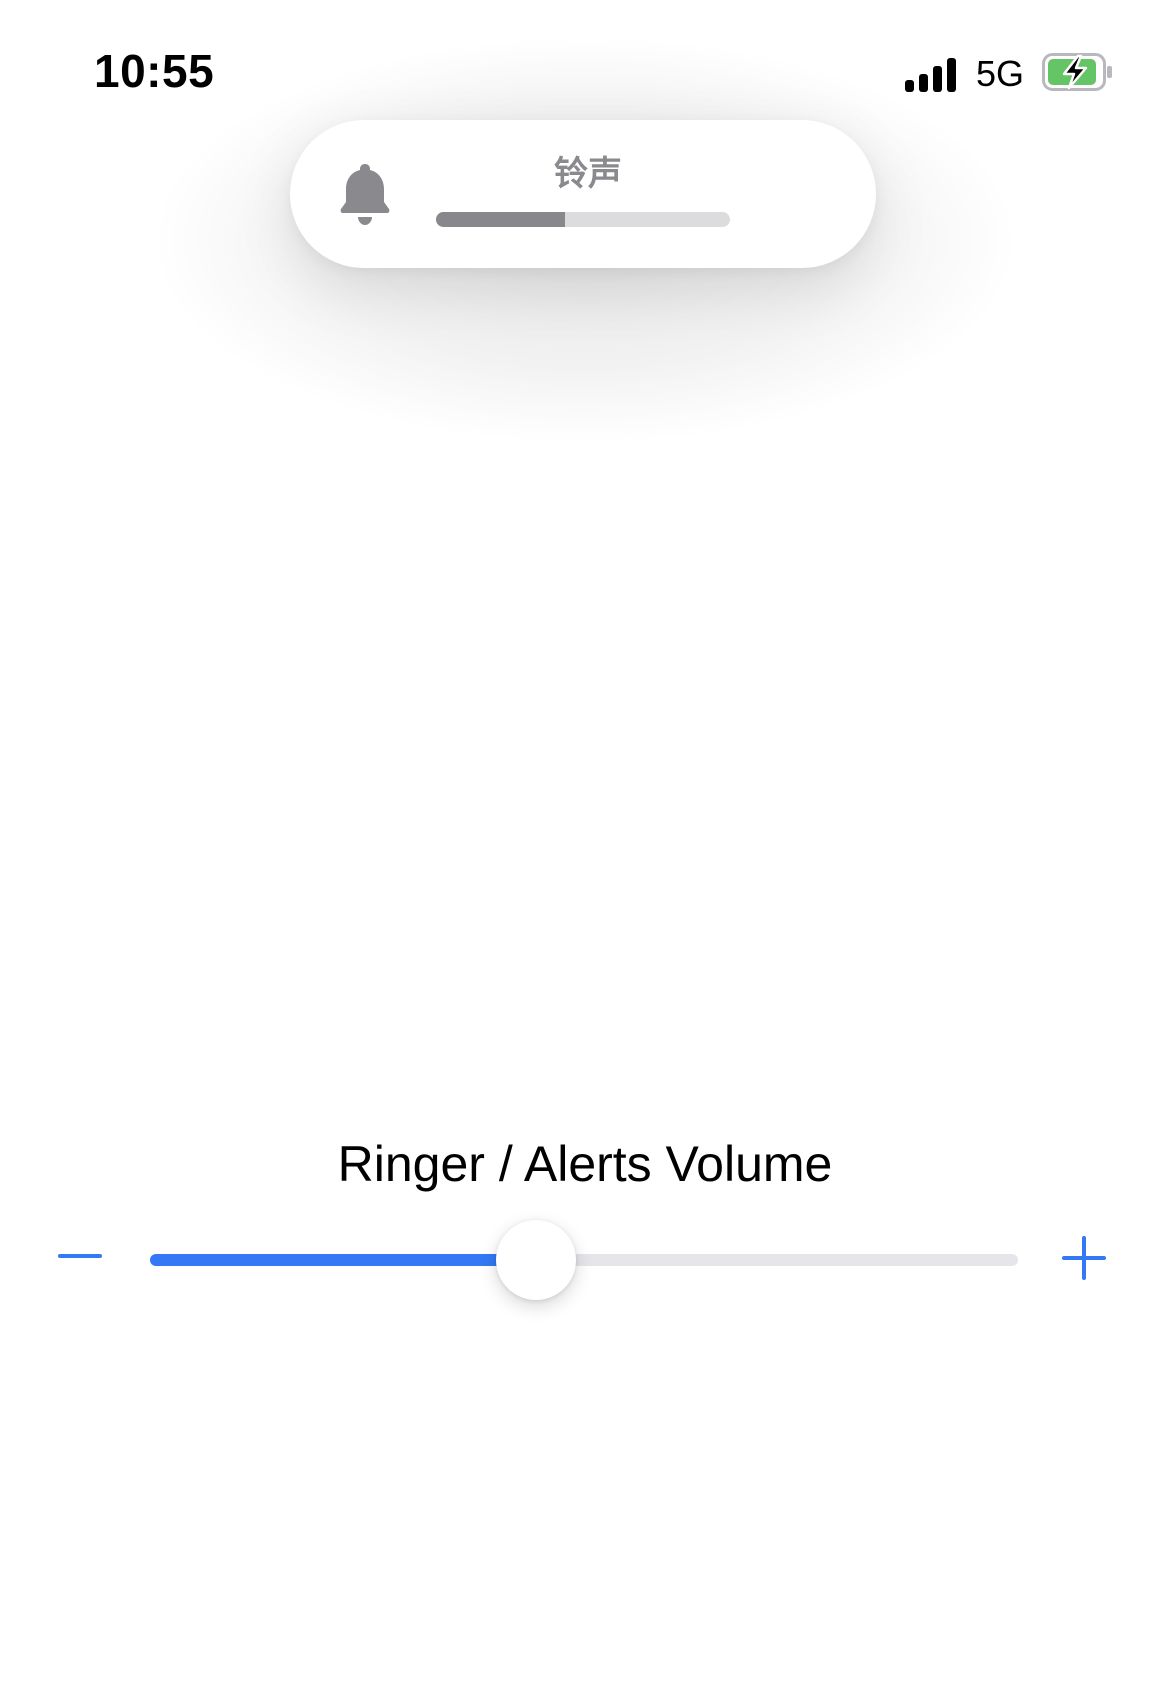 Image resolution: width=1170 pixels, height=1704 pixels. I want to click on signal-icon, so click(930, 74).